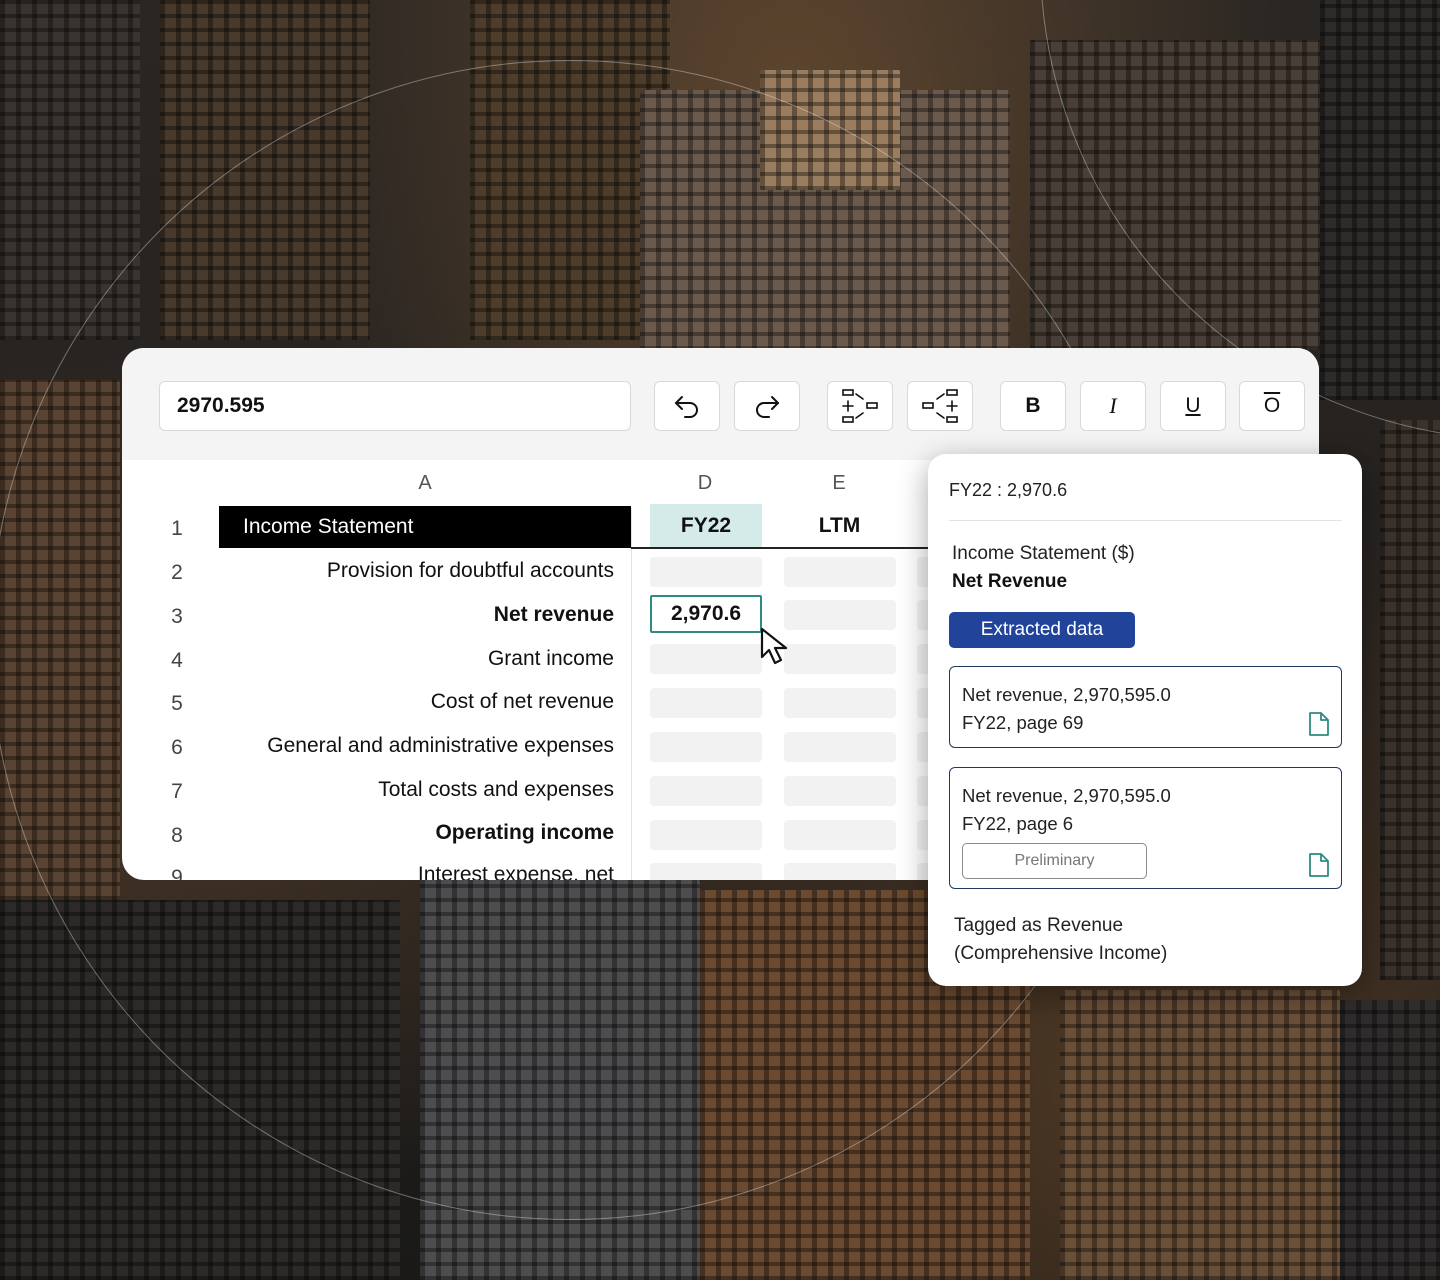 The image size is (1440, 1280). Describe the element at coordinates (706, 747) in the screenshot. I see `cell-d6` at that location.